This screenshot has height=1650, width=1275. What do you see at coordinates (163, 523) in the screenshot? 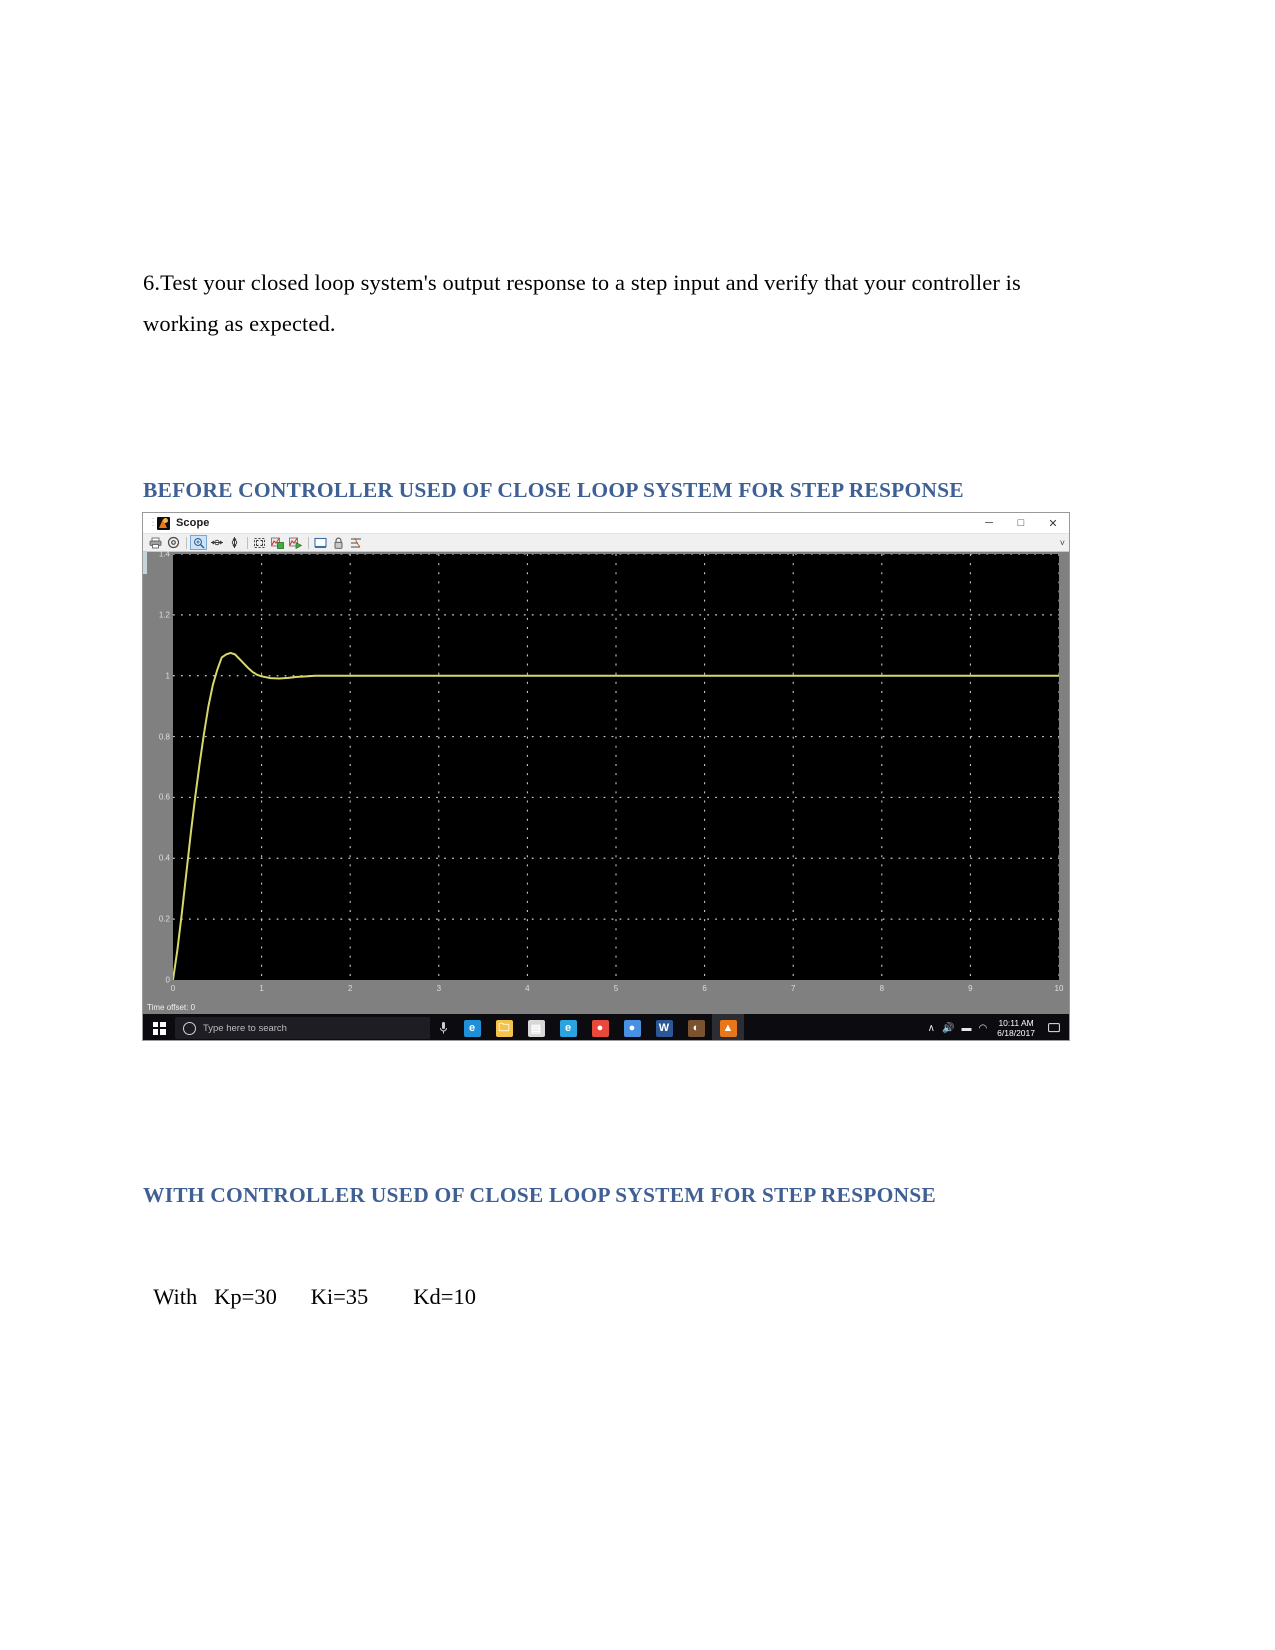
I see `matlab-icon` at bounding box center [163, 523].